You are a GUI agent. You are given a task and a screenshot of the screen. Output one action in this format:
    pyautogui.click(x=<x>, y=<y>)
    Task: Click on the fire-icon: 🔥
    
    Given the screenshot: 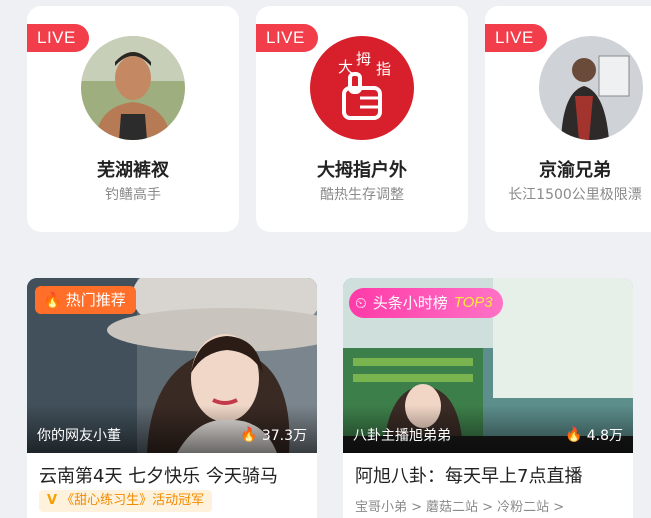 What is the action you would take?
    pyautogui.click(x=52, y=300)
    